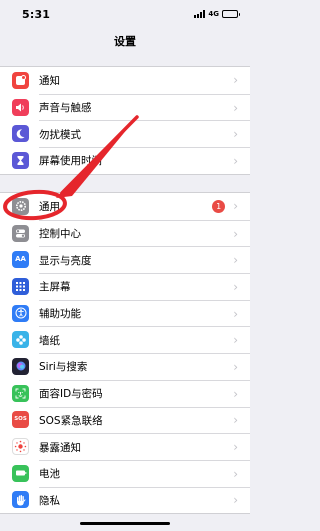 This screenshot has height=531, width=320. I want to click on settings-row-notifications: 通知 ›, so click(125, 80).